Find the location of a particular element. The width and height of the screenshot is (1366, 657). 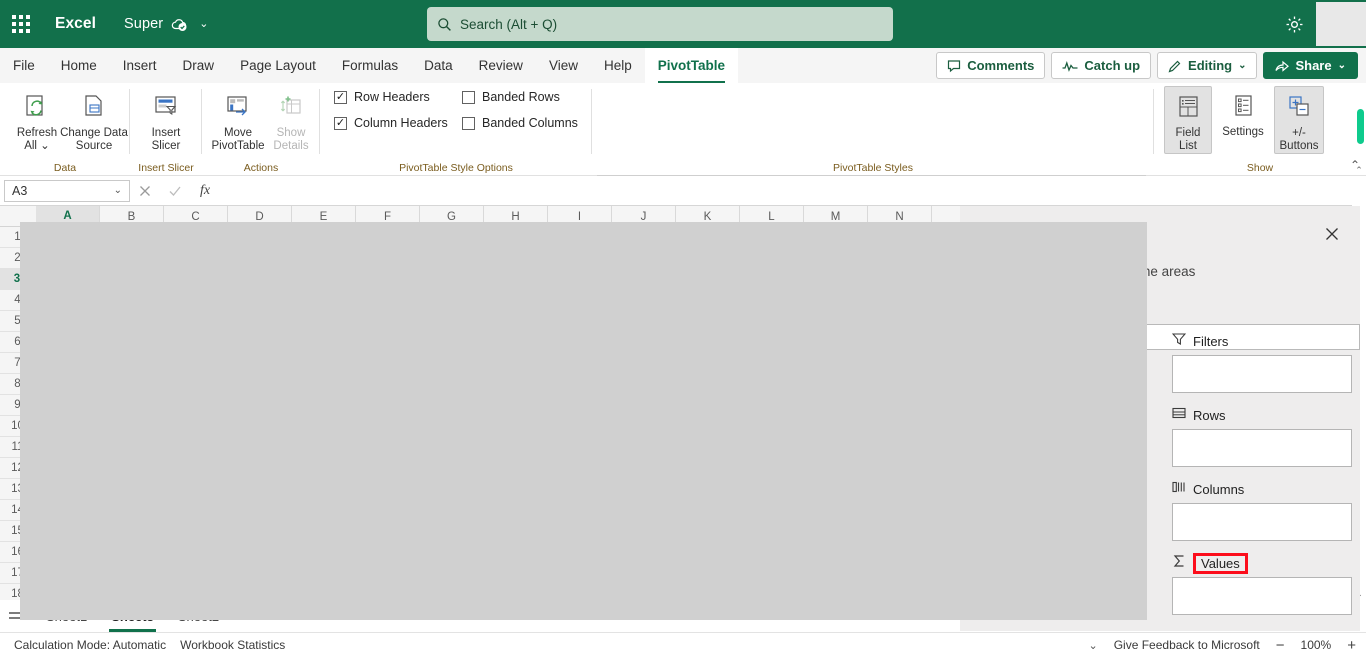

tab-draw: Draw is located at coordinates (199, 65).